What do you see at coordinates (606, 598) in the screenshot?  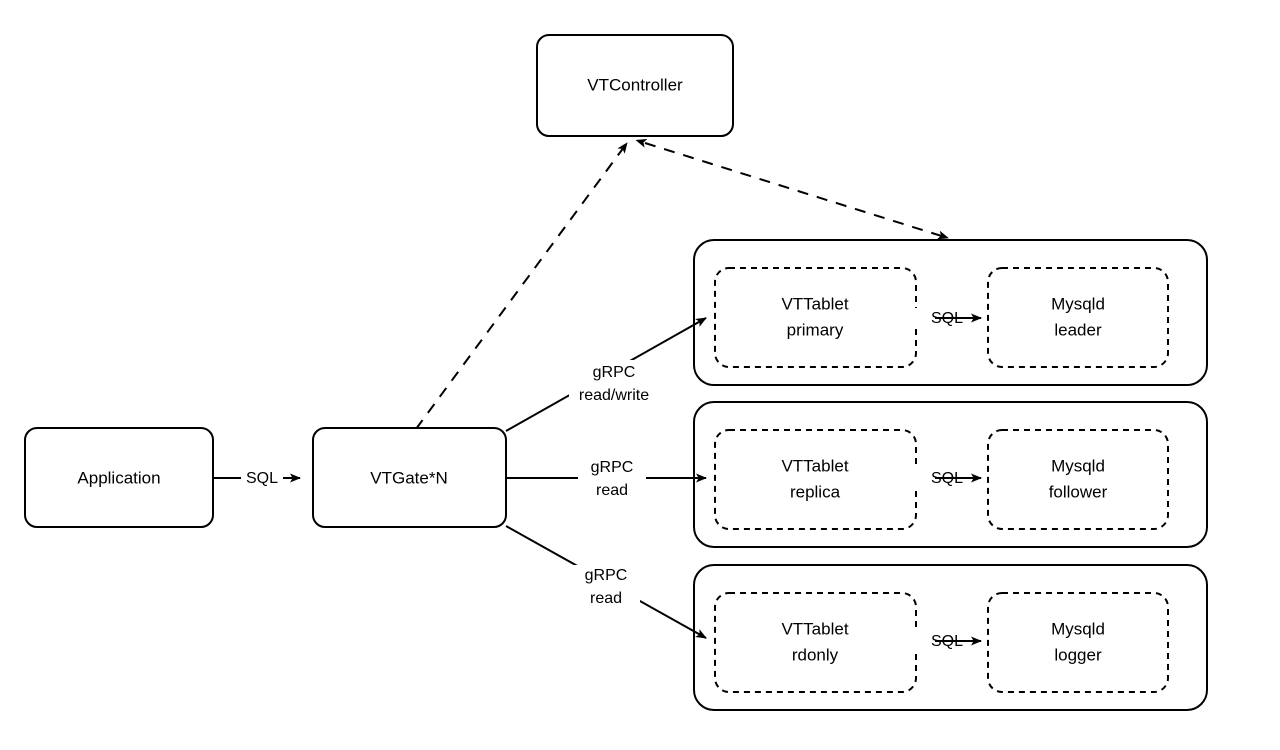 I see `edge-label-vtgate-to-tablet-rdonly-line2: read` at bounding box center [606, 598].